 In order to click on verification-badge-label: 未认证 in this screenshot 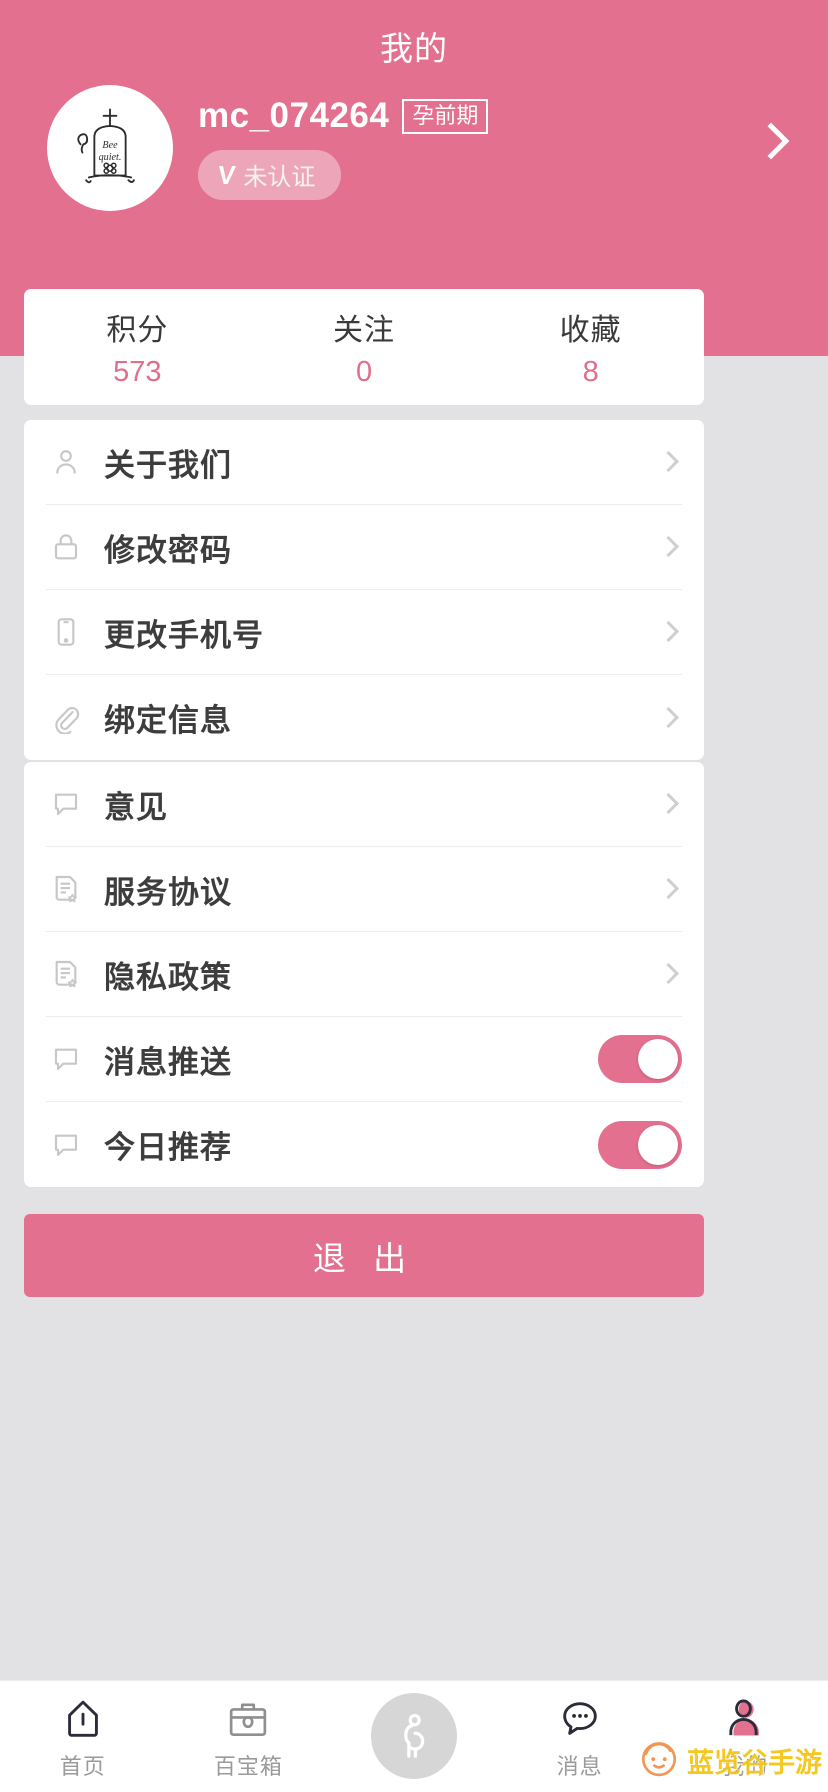, I will do `click(279, 177)`.